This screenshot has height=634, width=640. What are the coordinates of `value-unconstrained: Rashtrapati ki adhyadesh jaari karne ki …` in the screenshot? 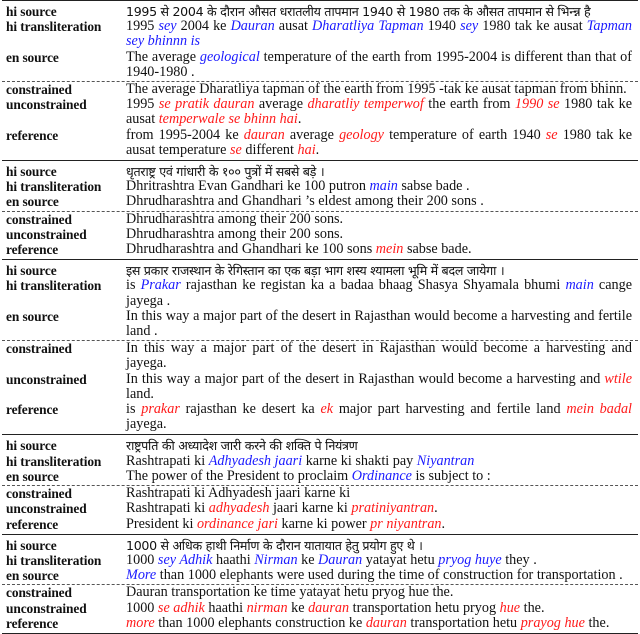 It's located at (382, 508).